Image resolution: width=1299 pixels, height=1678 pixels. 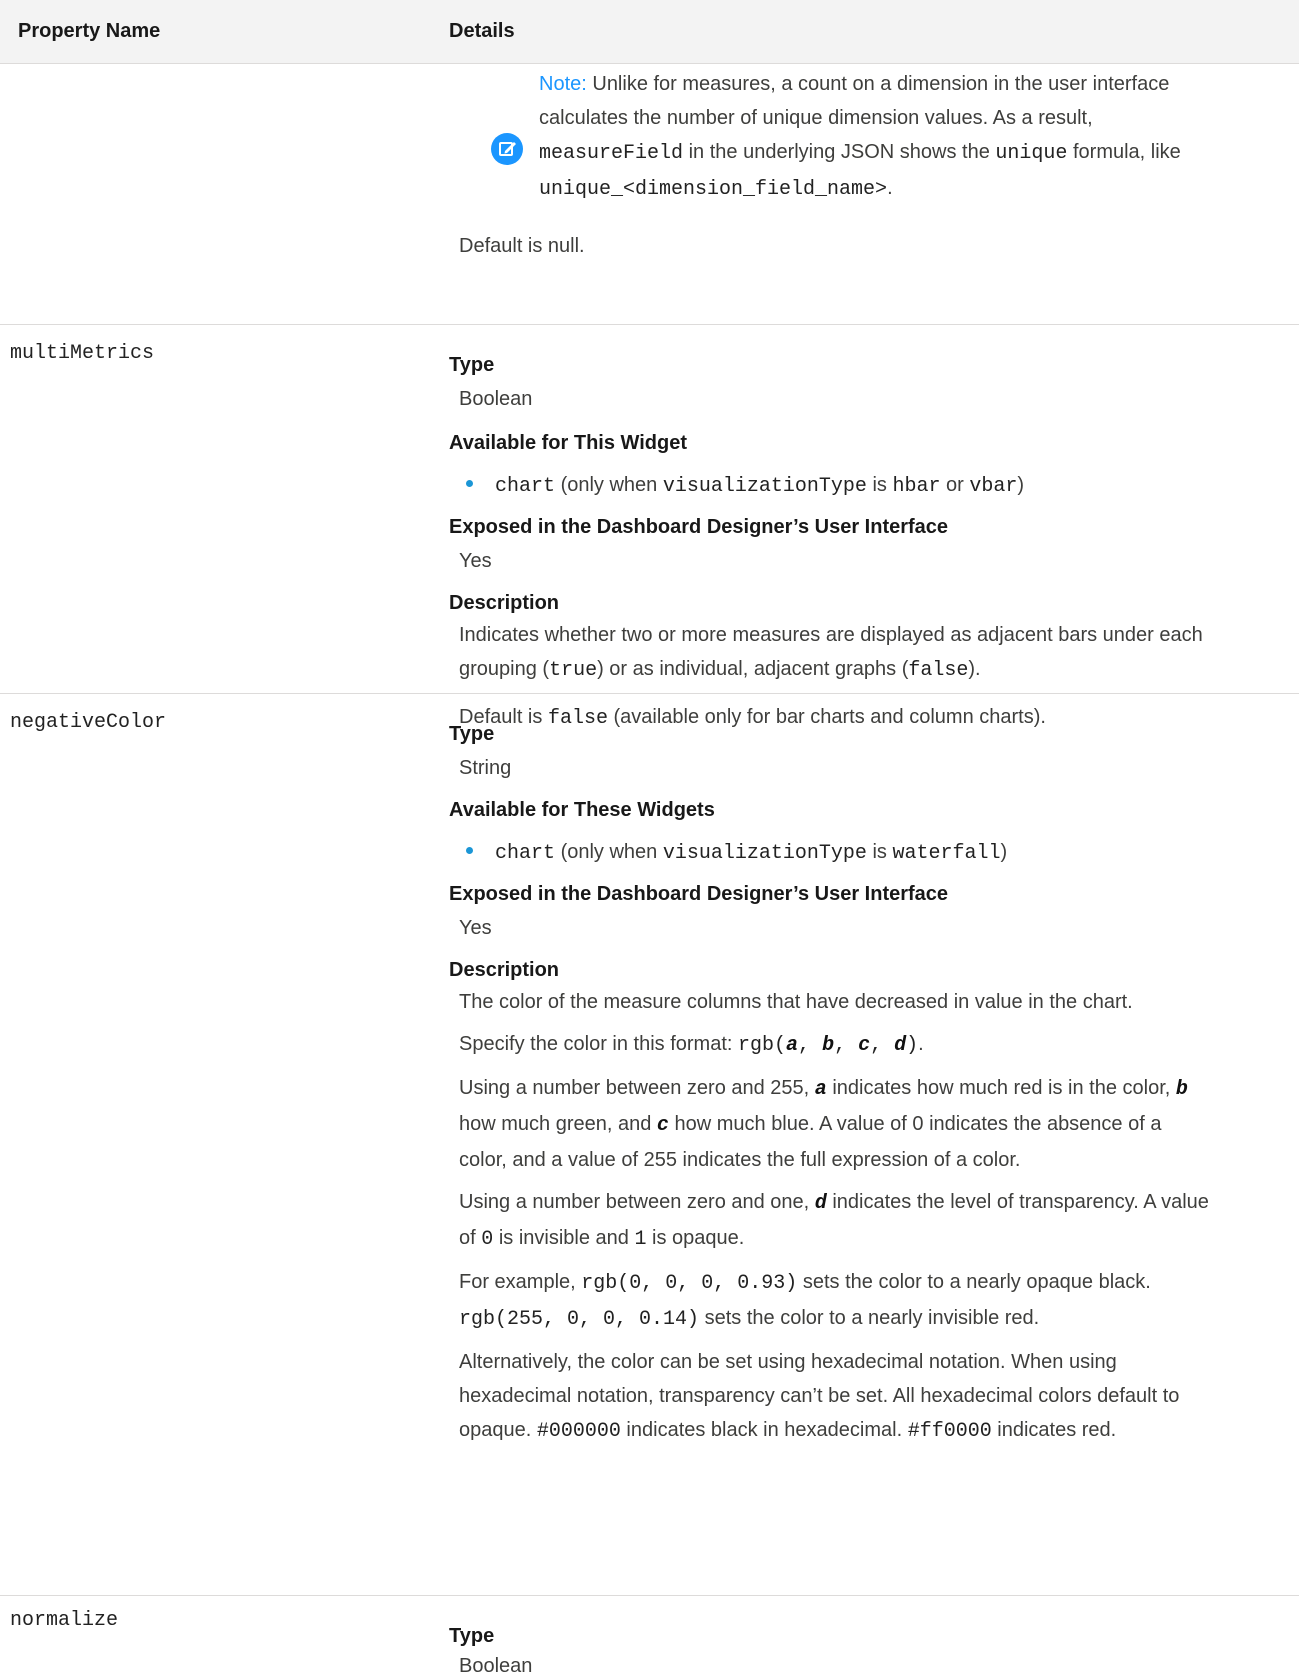 What do you see at coordinates (482, 31) in the screenshot?
I see `col-header-details: Details` at bounding box center [482, 31].